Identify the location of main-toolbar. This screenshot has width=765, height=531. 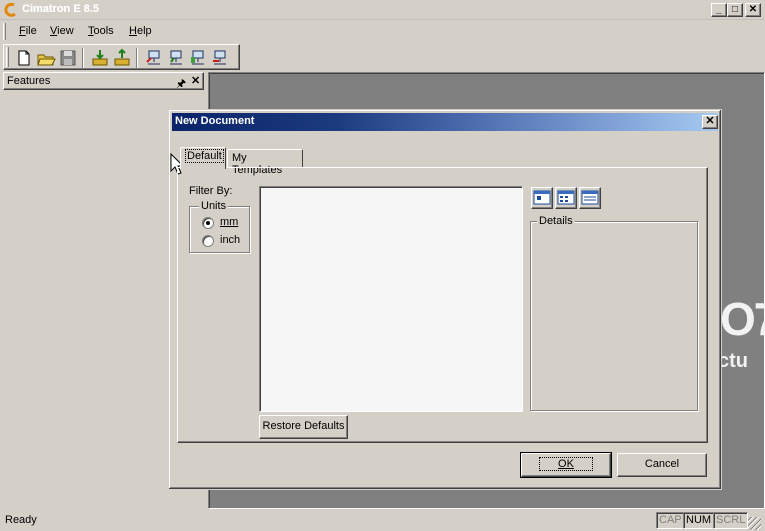
(121, 57).